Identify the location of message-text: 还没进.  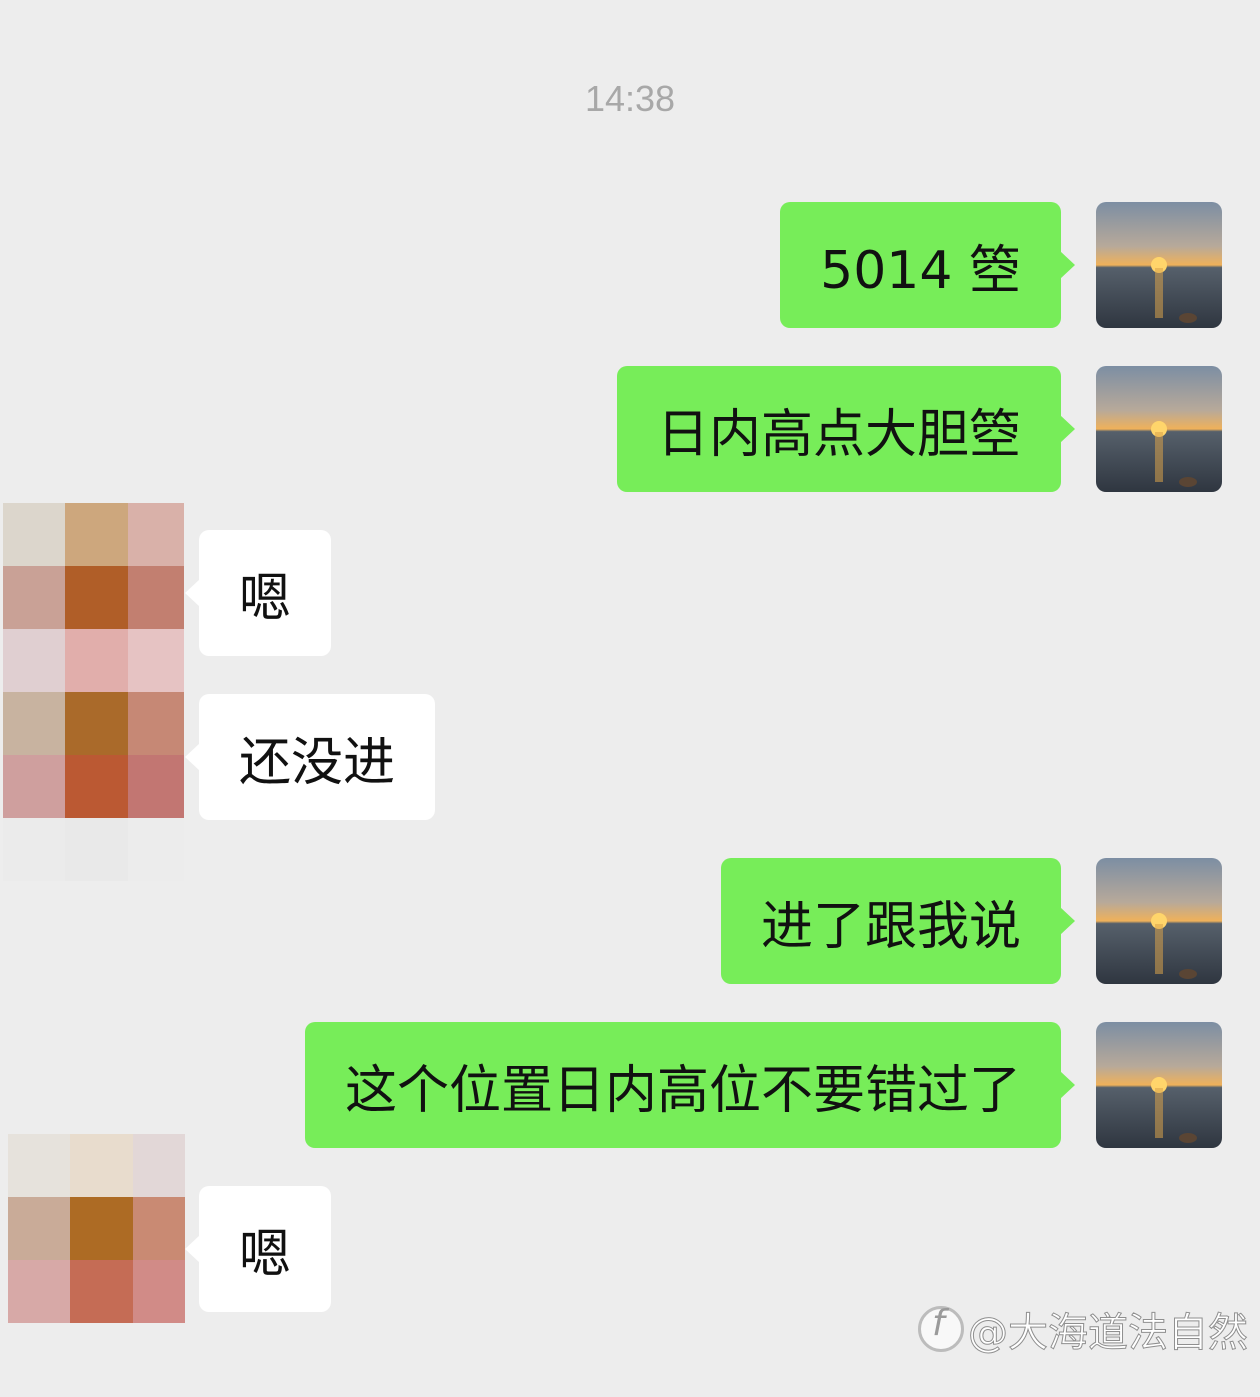
(317, 762).